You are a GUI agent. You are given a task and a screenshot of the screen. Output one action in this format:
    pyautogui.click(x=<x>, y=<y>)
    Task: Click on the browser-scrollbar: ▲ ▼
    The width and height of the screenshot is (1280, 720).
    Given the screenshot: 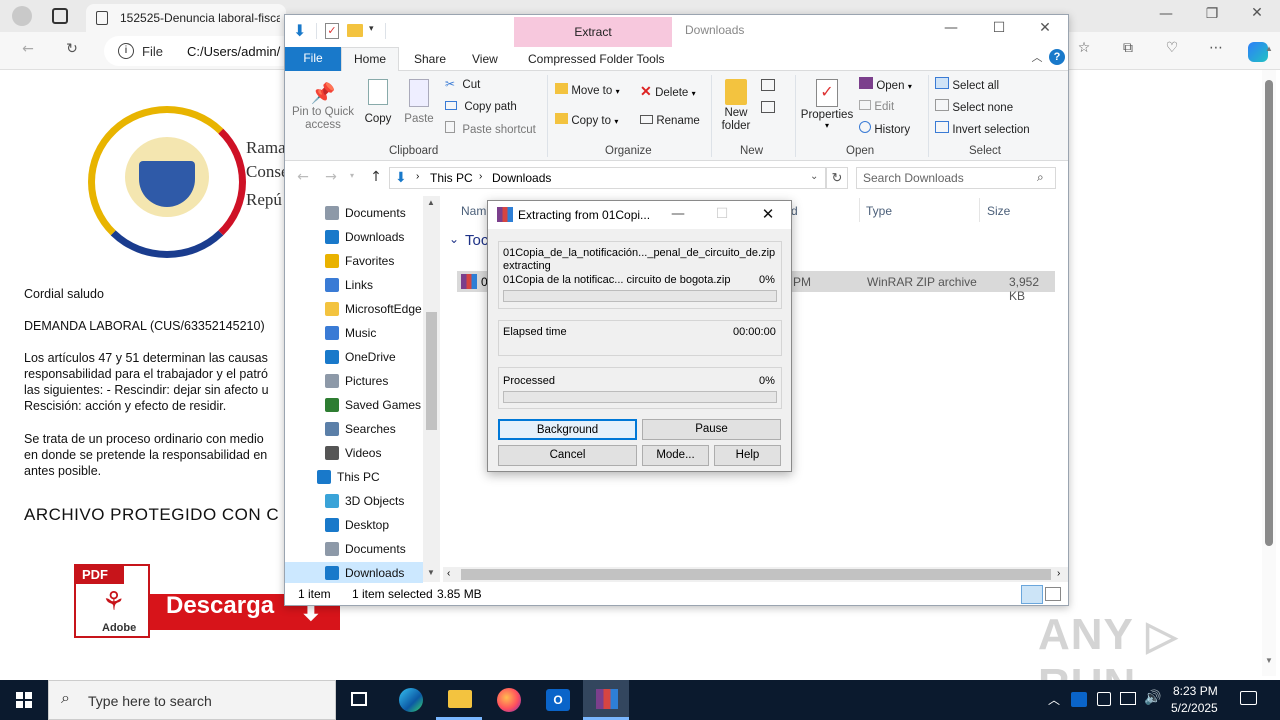 What is the action you would take?
    pyautogui.click(x=1269, y=360)
    